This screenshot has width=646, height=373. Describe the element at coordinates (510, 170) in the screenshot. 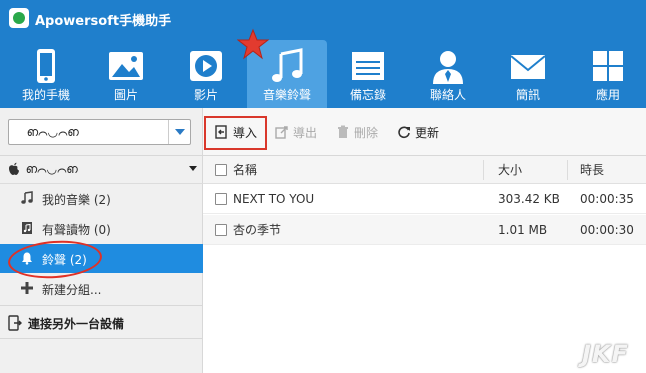

I see `column-size: 大小` at that location.